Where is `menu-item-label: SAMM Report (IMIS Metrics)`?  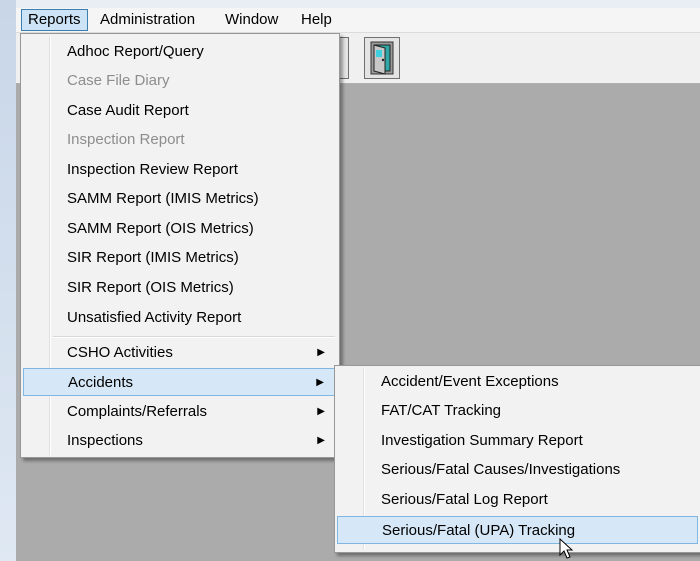 menu-item-label: SAMM Report (IMIS Metrics) is located at coordinates (163, 198).